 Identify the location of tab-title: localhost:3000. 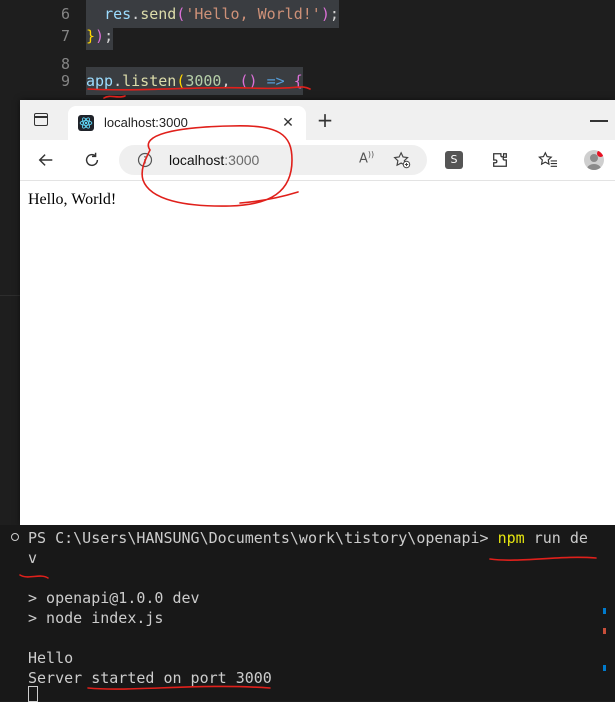
(146, 122).